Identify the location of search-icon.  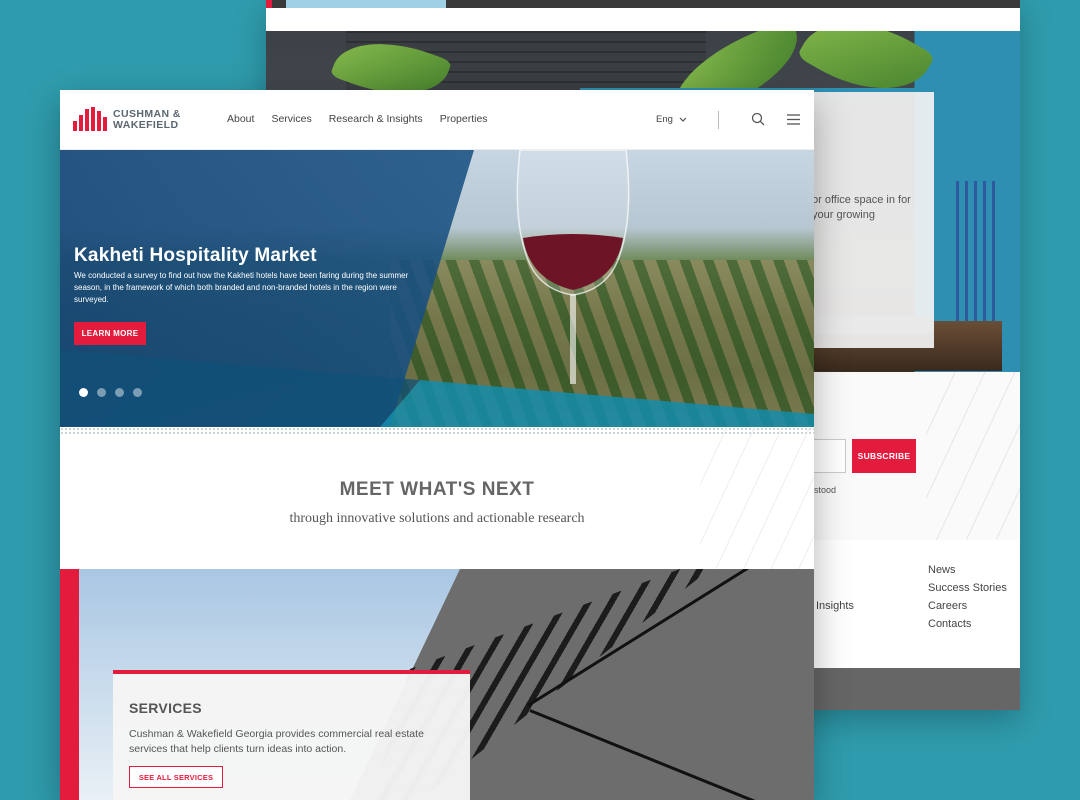
(758, 119).